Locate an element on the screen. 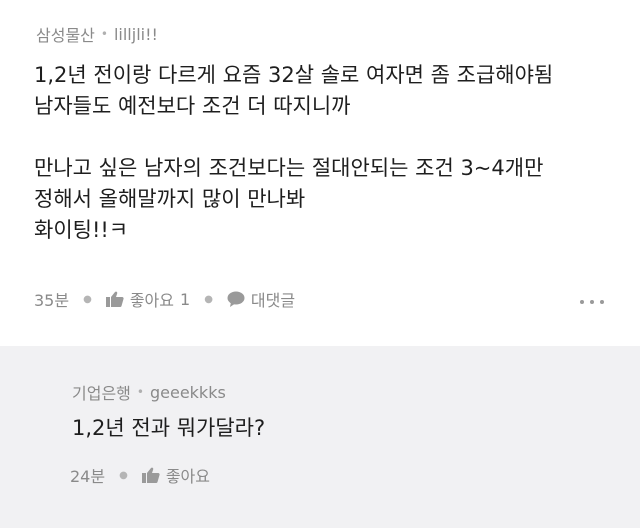 The image size is (640, 528). reply-button: 대댓글 is located at coordinates (261, 299).